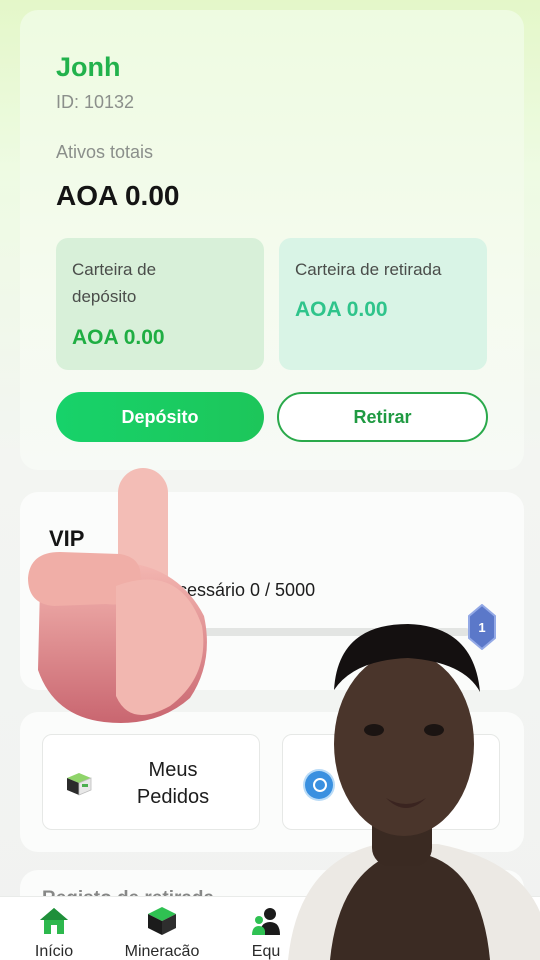 This screenshot has width=540, height=960. I want to click on nav-home: Início, so click(54, 928).